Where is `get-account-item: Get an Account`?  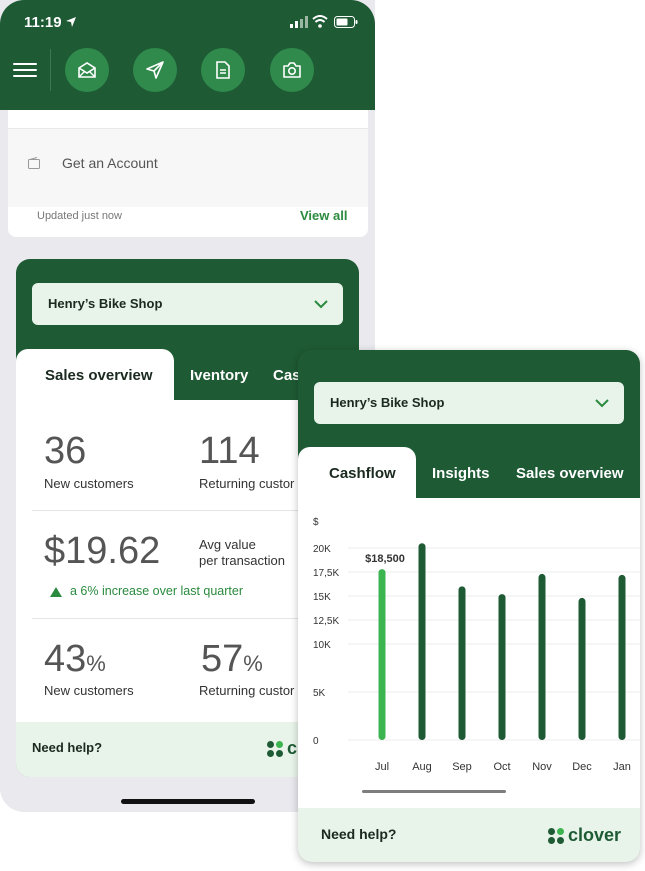
get-account-item: Get an Account is located at coordinates (188, 167).